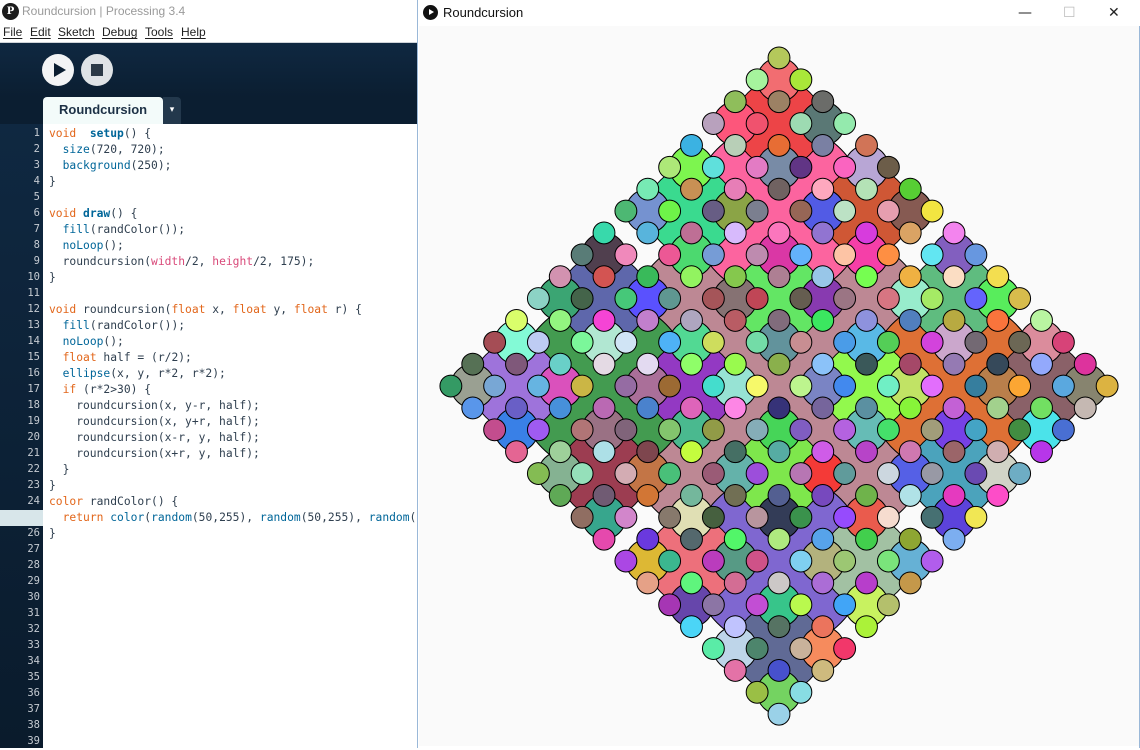  Describe the element at coordinates (33, 389) in the screenshot. I see `line-number: 17` at that location.